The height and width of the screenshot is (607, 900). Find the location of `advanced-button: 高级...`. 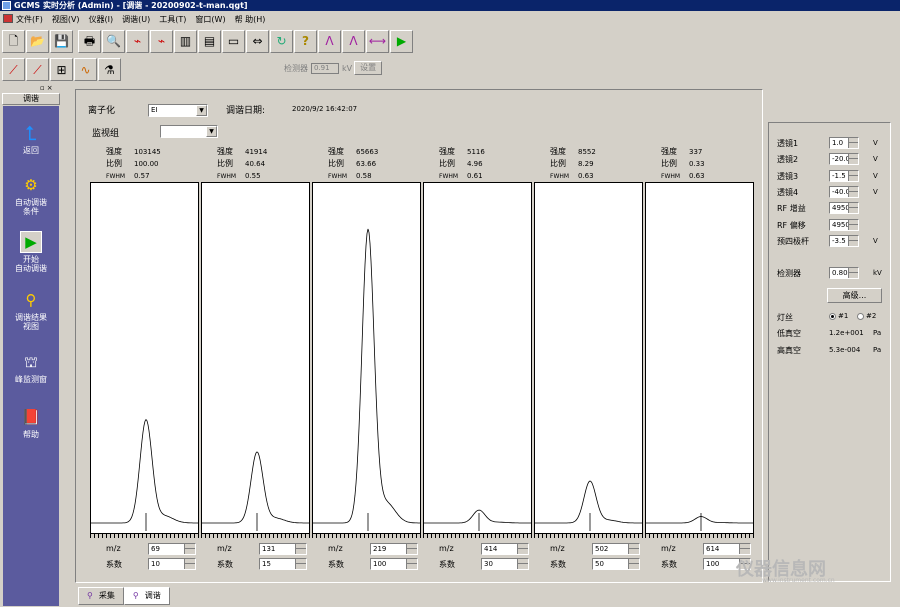

advanced-button: 高级... is located at coordinates (854, 295).